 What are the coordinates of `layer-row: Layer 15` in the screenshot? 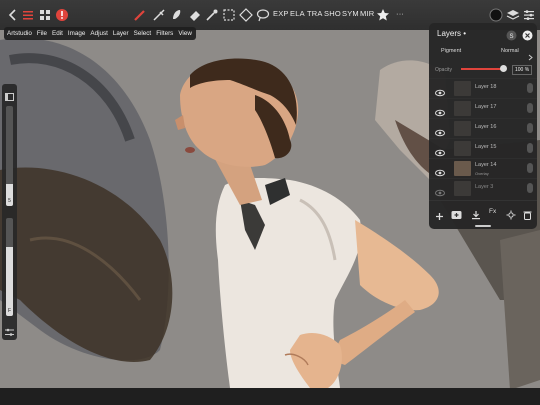 It's located at (483, 148).